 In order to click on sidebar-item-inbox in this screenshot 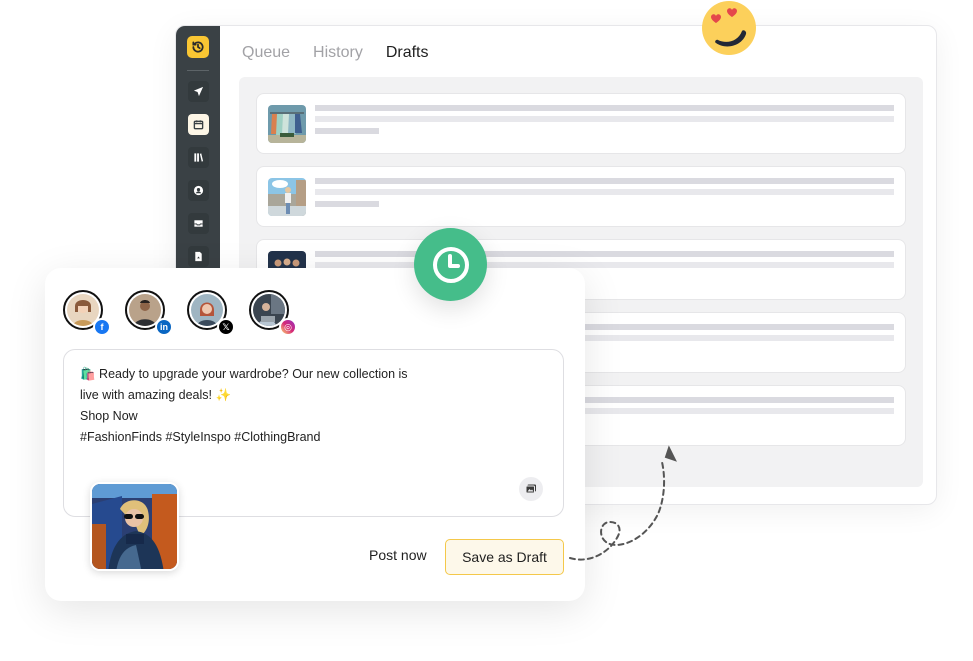, I will do `click(198, 223)`.